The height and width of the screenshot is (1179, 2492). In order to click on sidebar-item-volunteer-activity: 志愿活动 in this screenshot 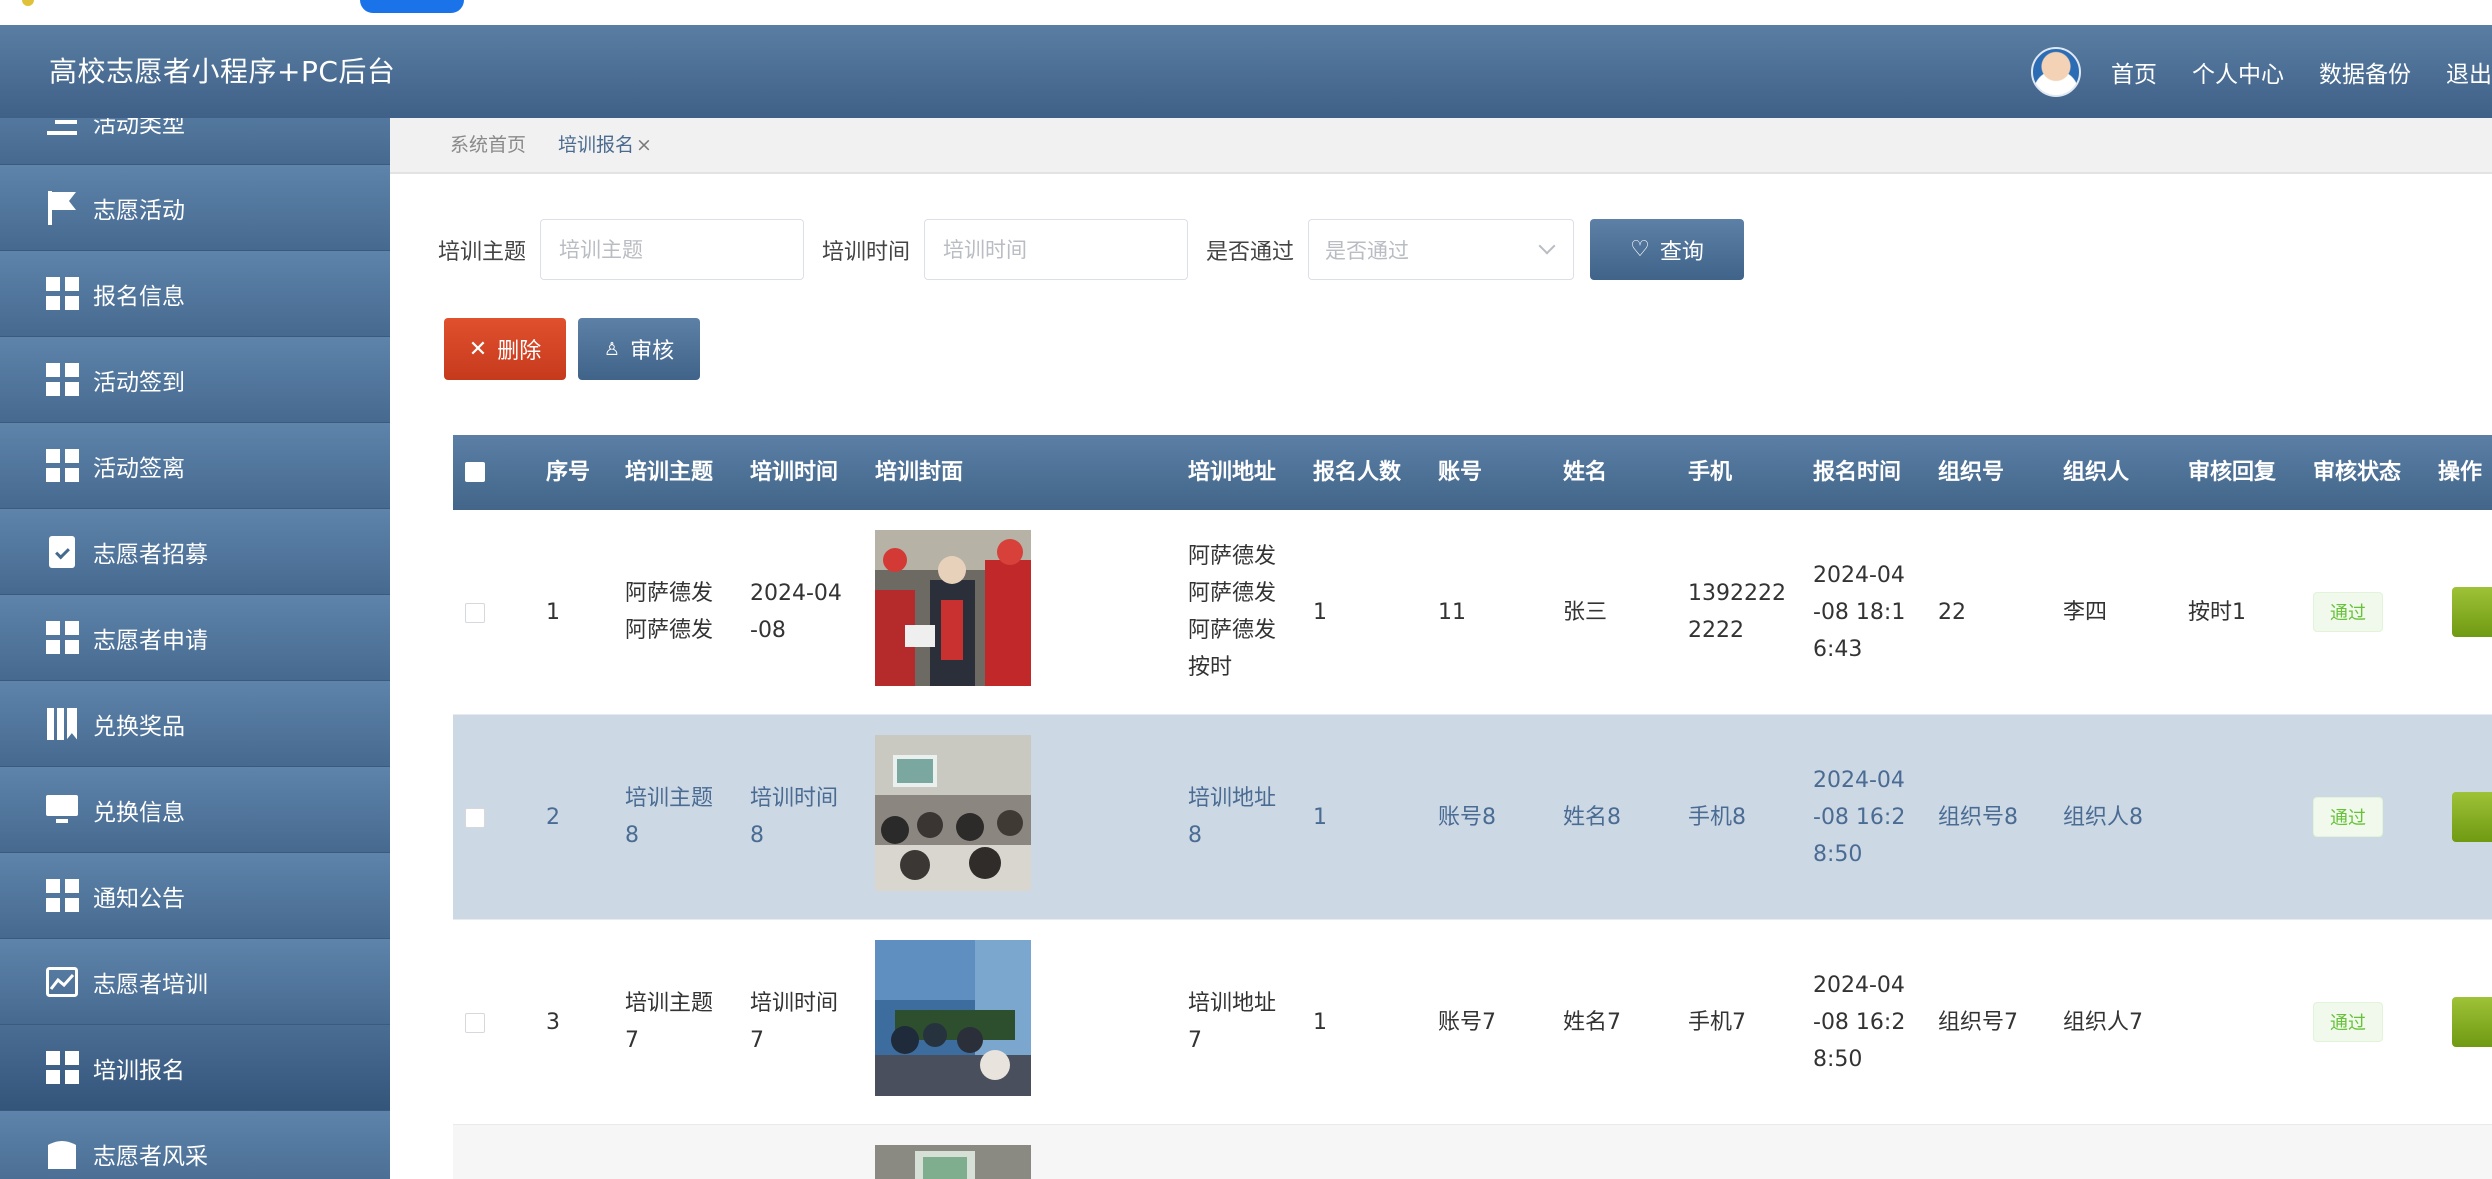, I will do `click(195, 208)`.